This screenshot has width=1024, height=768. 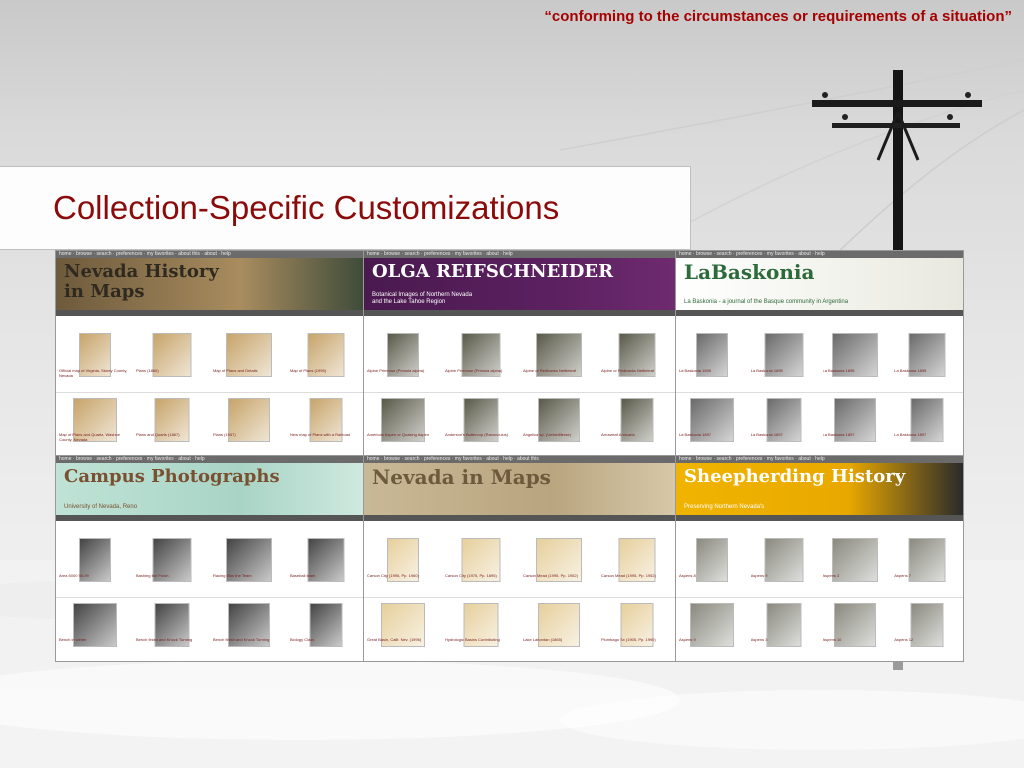 I want to click on result-item: Aspens 10, so click(x=856, y=629).